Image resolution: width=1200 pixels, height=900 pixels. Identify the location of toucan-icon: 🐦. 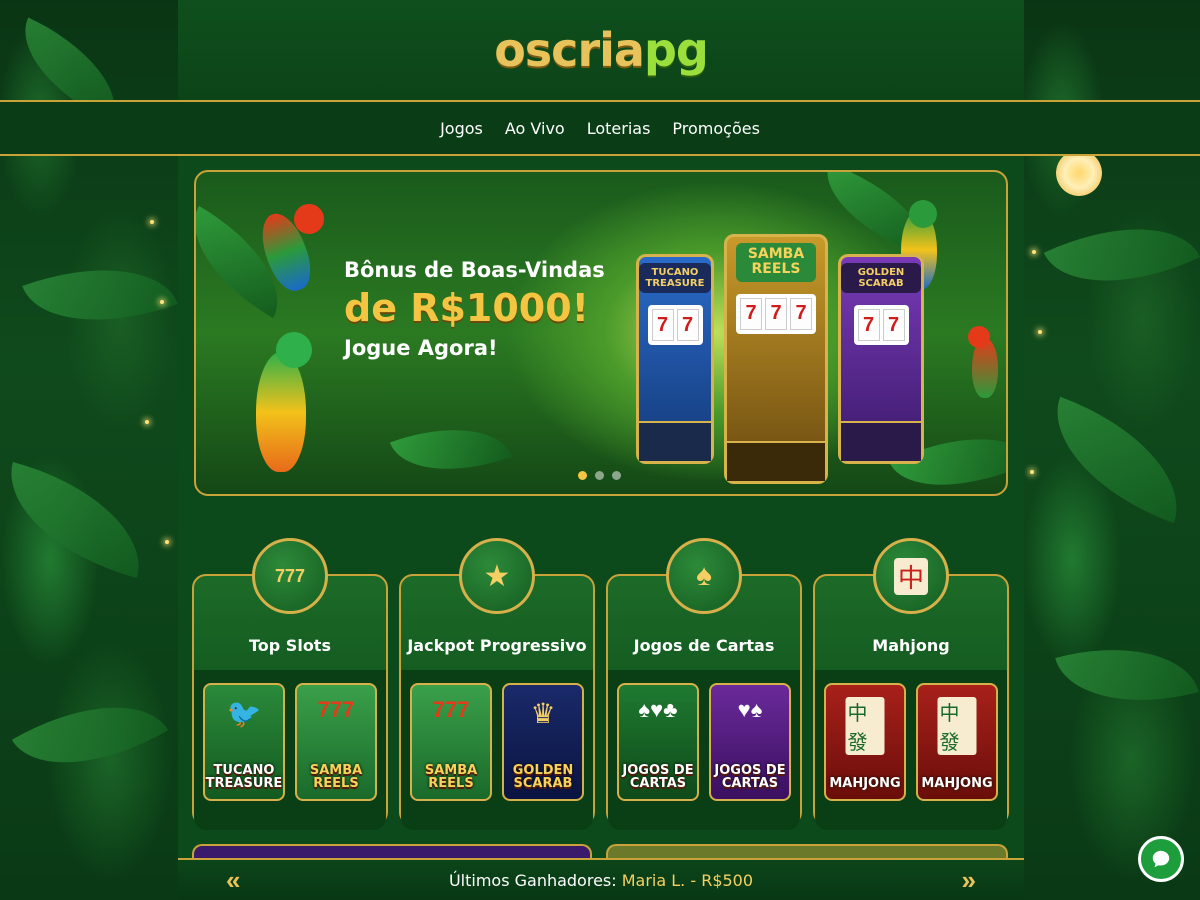
(244, 713).